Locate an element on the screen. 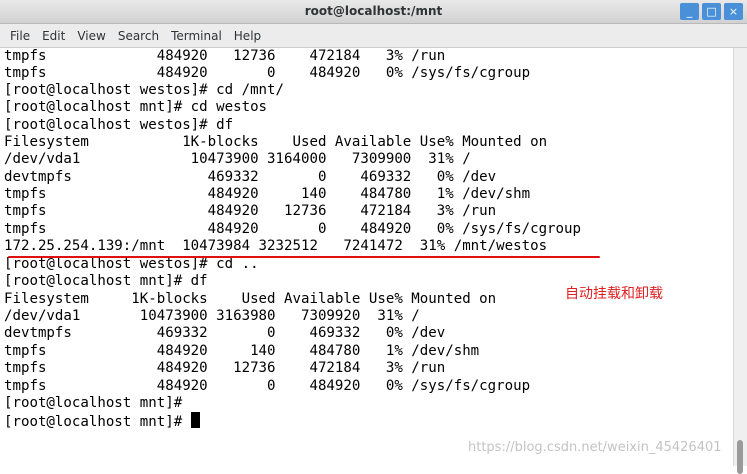 The height and width of the screenshot is (474, 747). terminal-line: /dev/vda1 10473900 3163980 7309920 31% / is located at coordinates (212, 316).